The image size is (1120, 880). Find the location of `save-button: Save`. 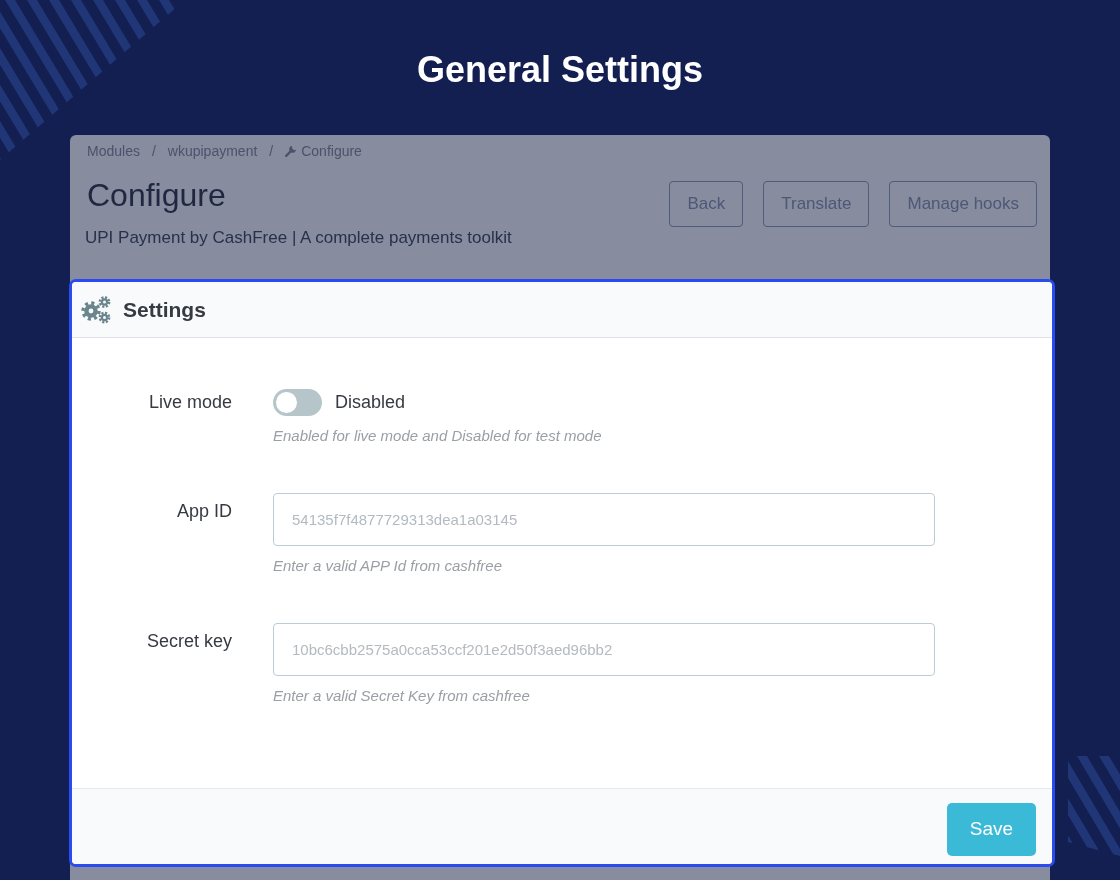

save-button: Save is located at coordinates (991, 829).